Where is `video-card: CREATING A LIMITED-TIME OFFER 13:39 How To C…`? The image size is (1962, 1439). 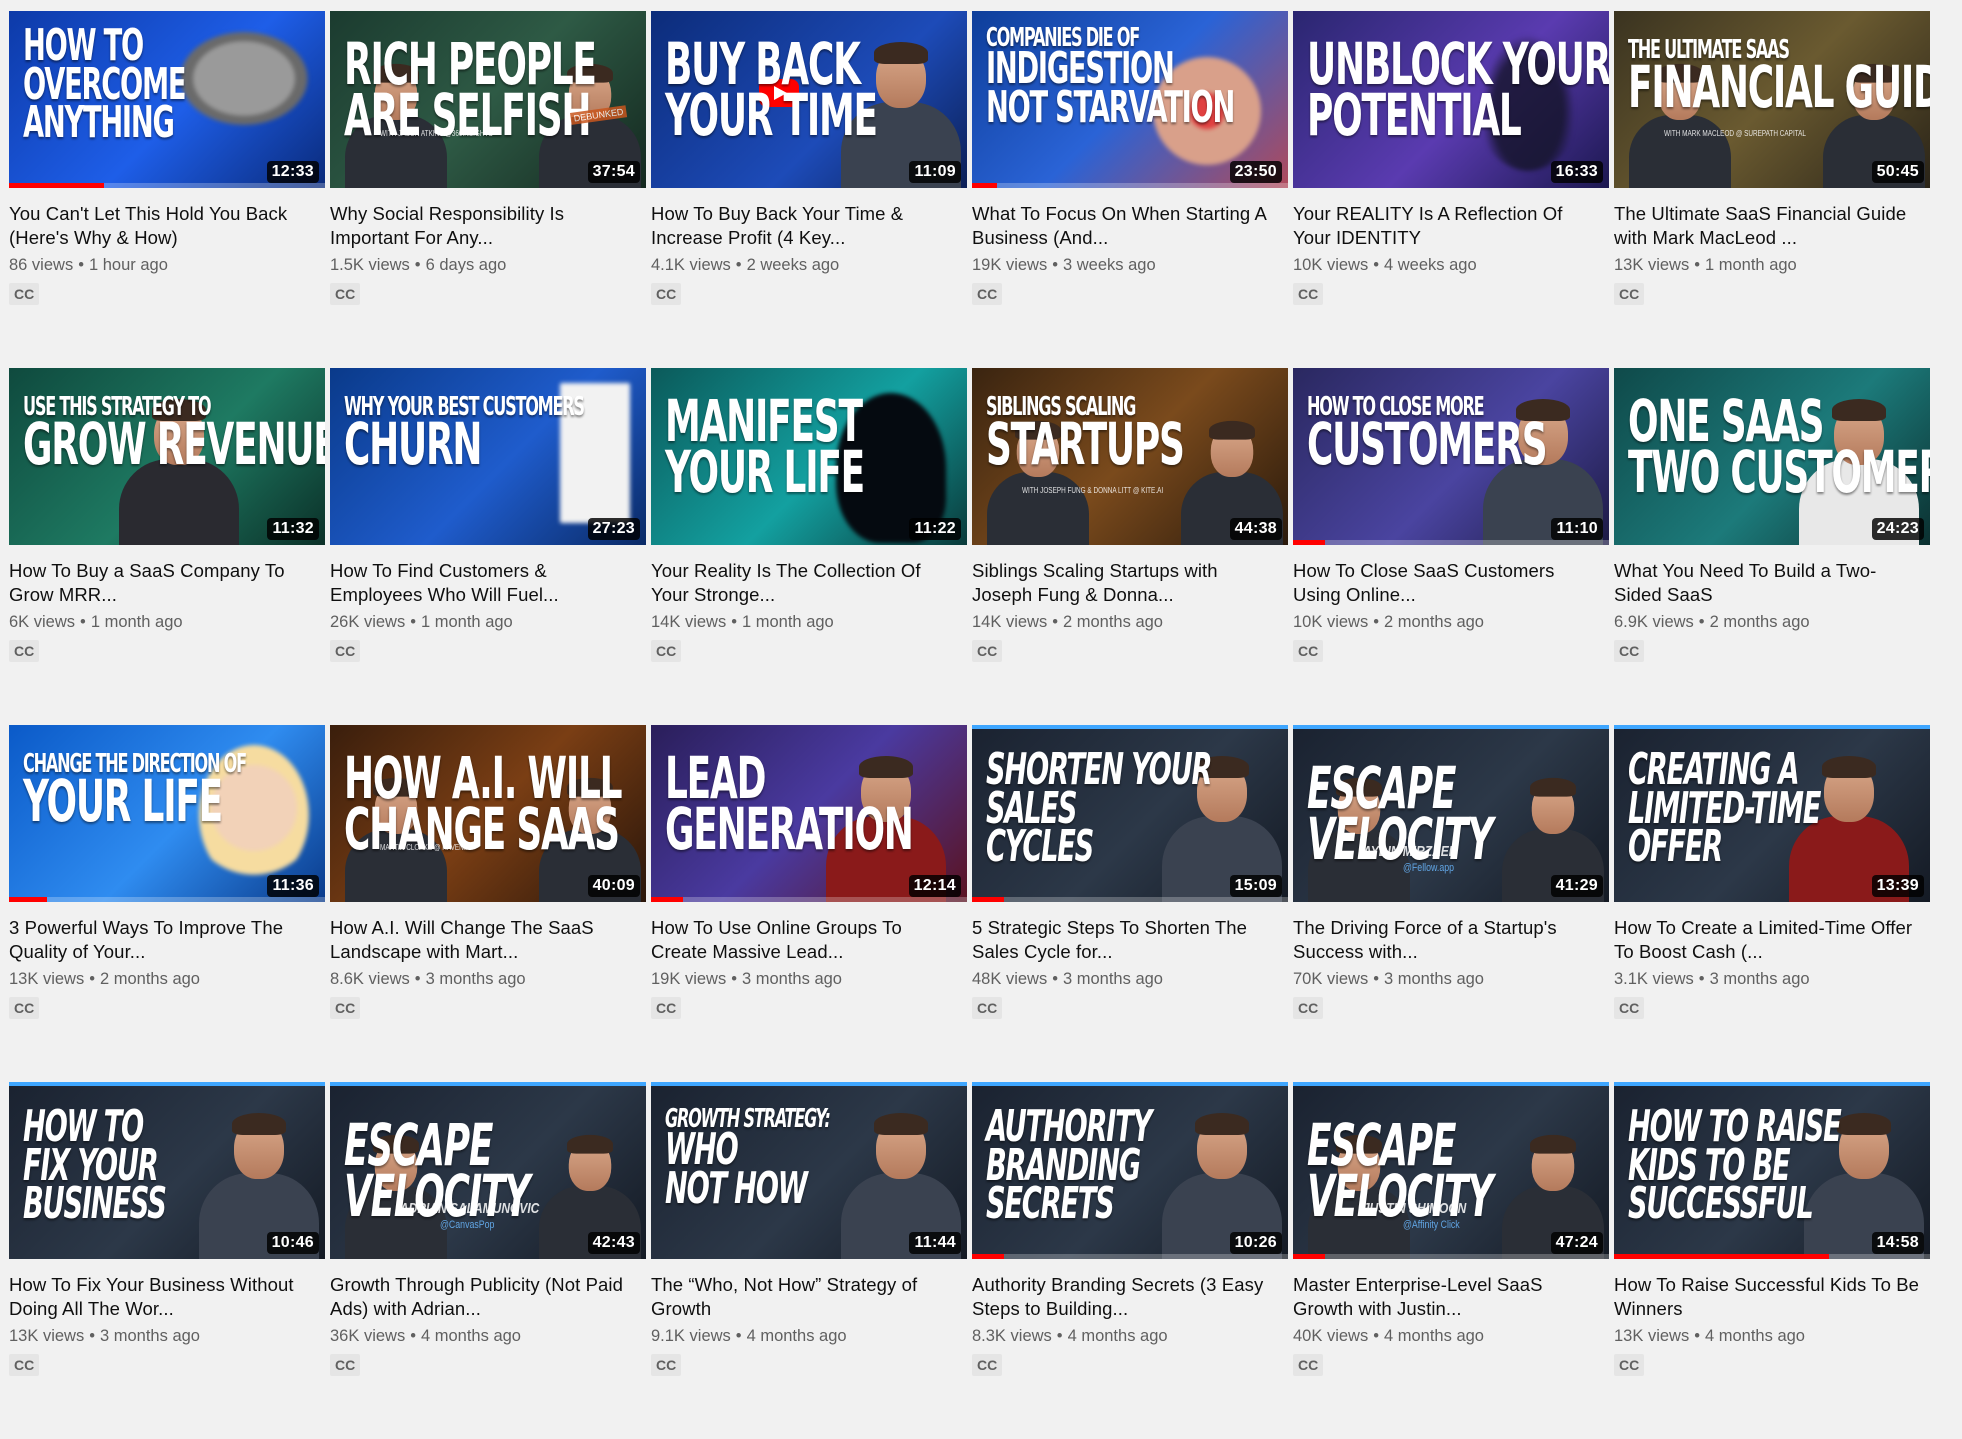 video-card: CREATING A LIMITED-TIME OFFER 13:39 How To C… is located at coordinates (1772, 903).